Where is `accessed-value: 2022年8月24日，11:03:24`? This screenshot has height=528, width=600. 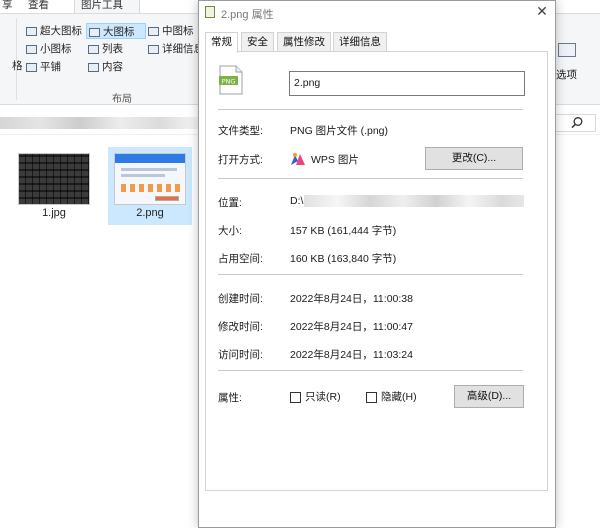 accessed-value: 2022年8月24日，11:03:24 is located at coordinates (351, 355).